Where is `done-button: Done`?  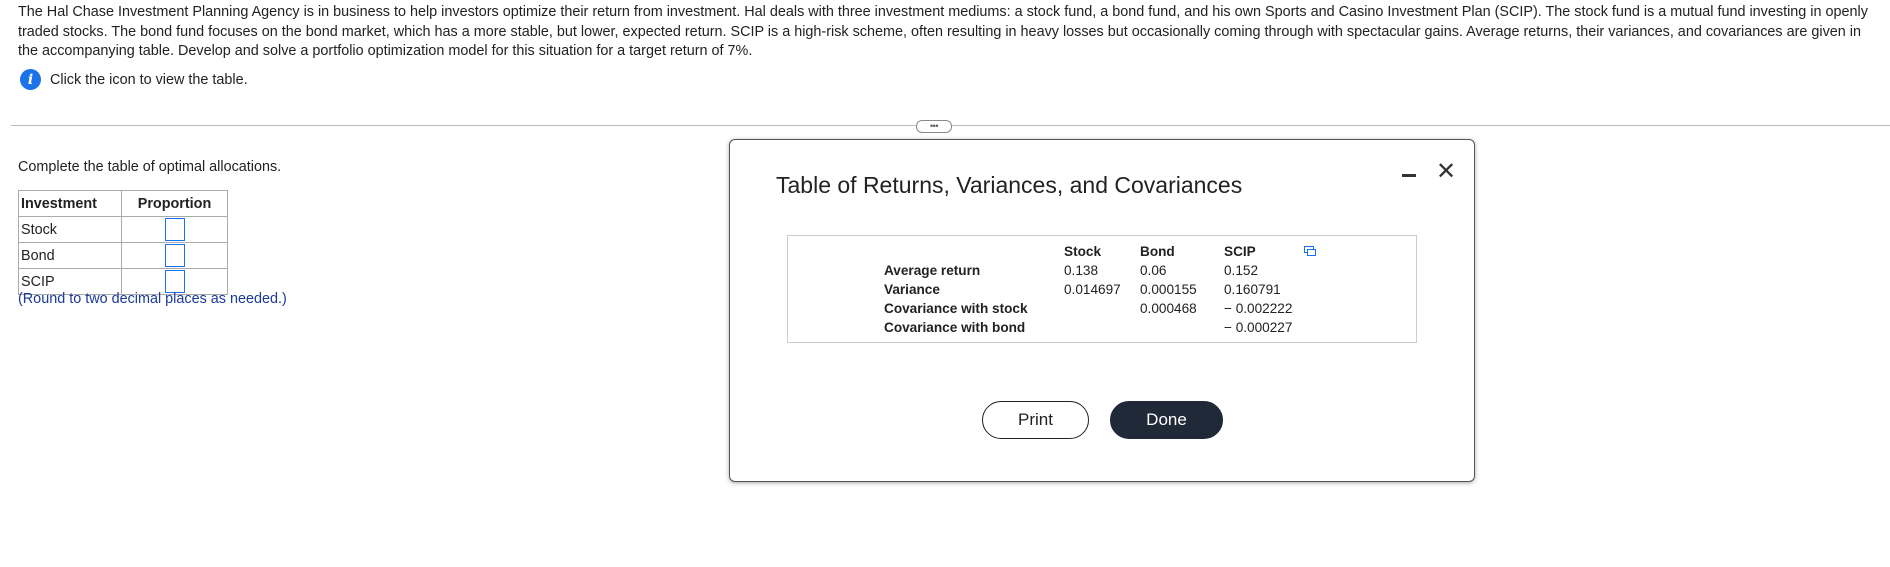
done-button: Done is located at coordinates (1166, 420).